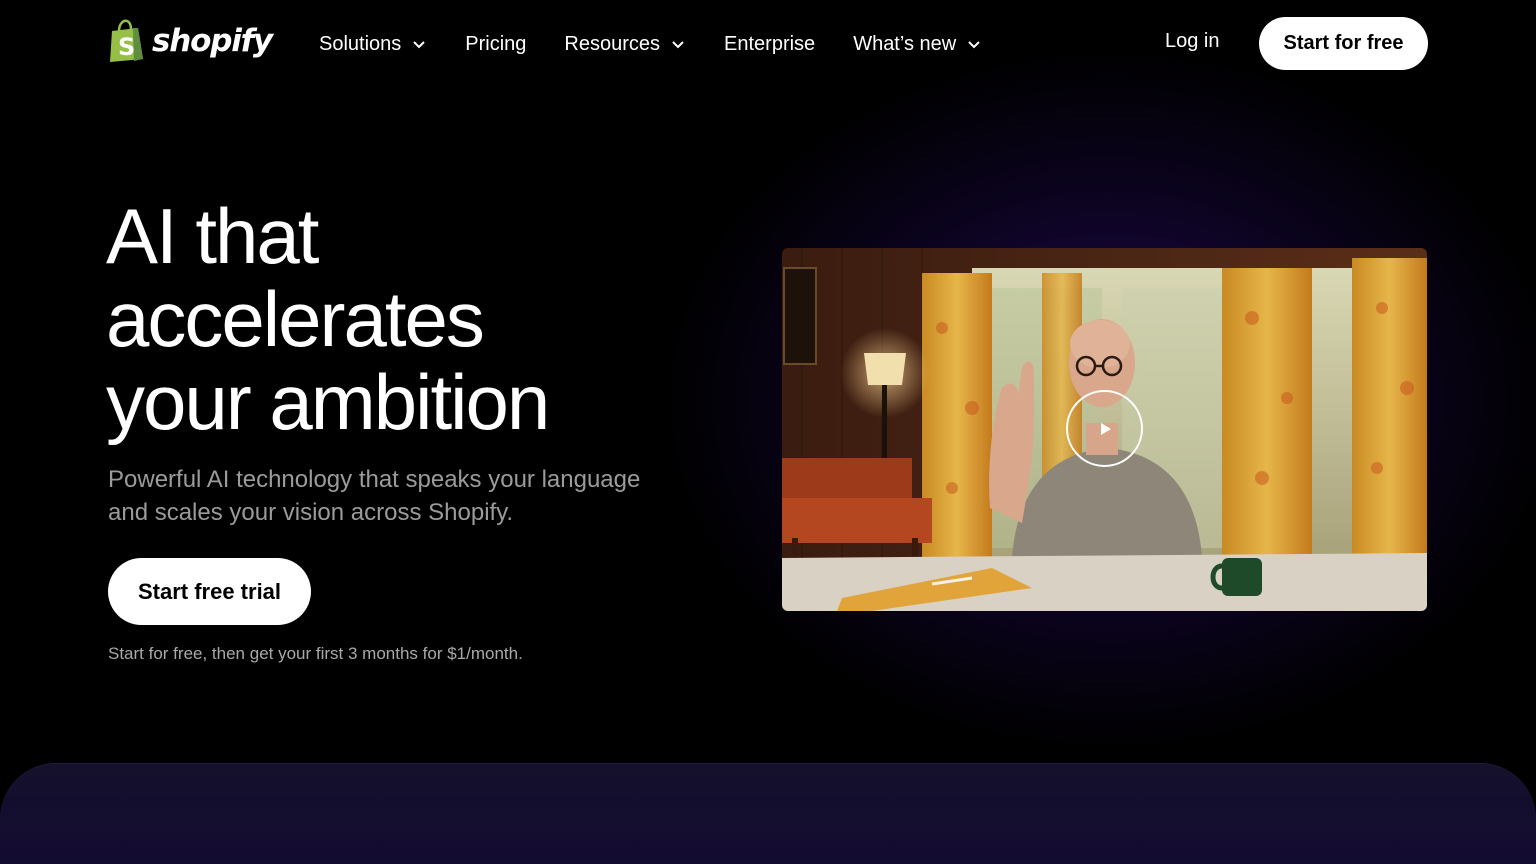 The image size is (1536, 864). What do you see at coordinates (328, 402) in the screenshot?
I see `headline-line: your ambition` at bounding box center [328, 402].